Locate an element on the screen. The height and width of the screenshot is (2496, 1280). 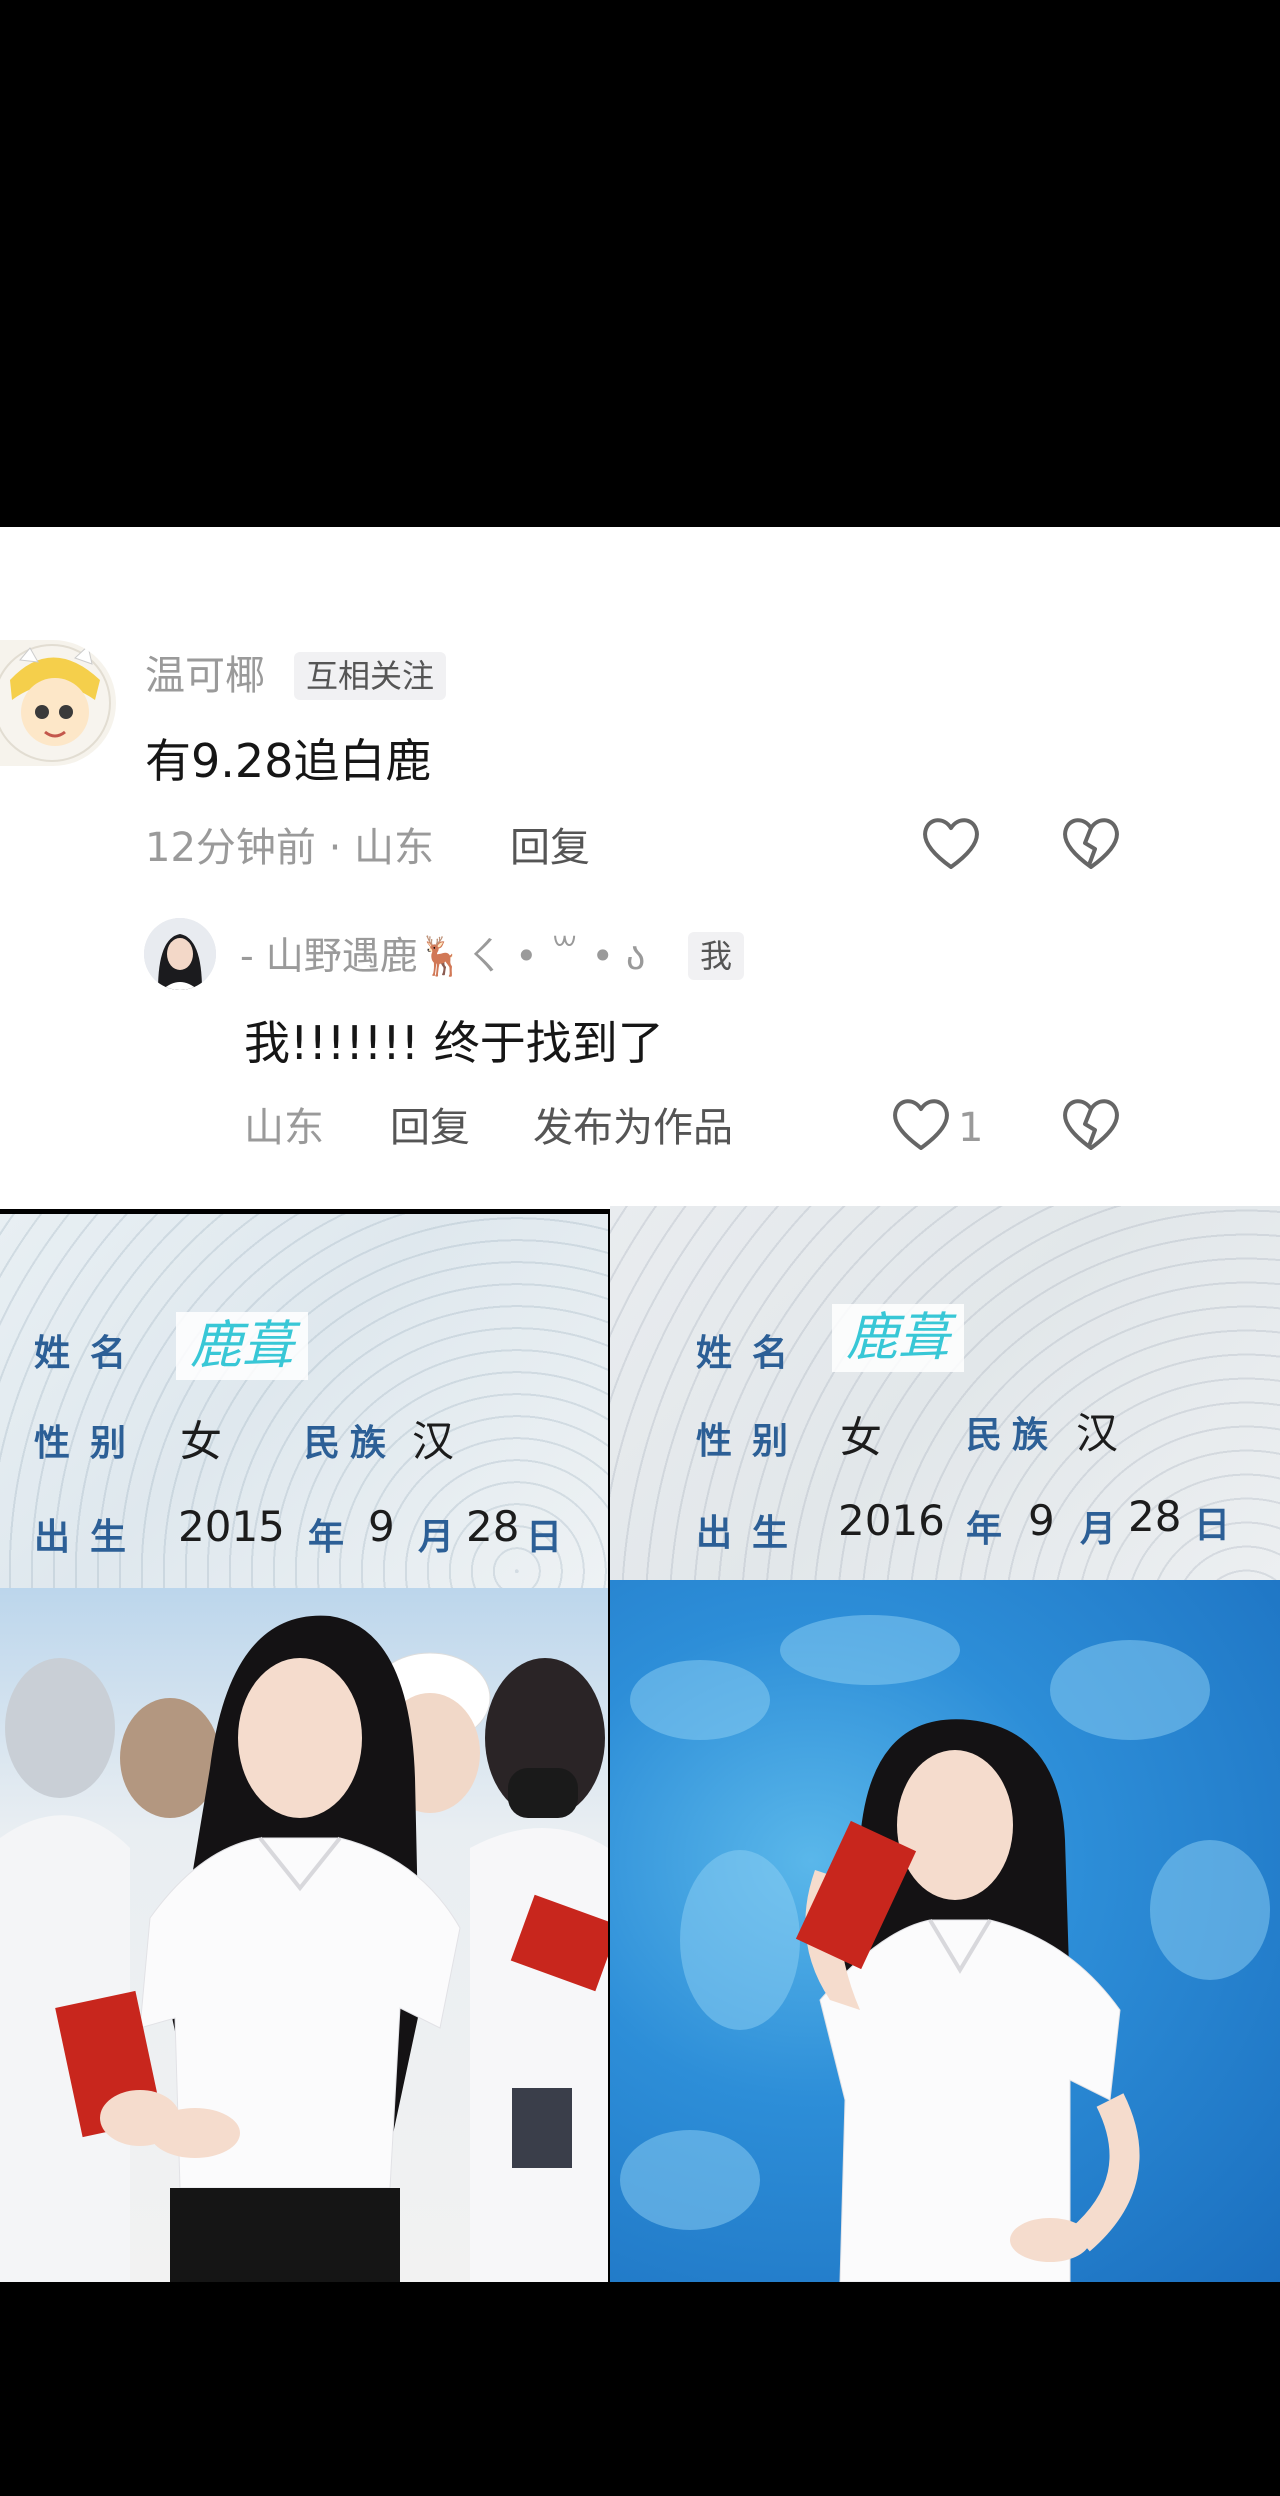
comment-time-location: 12分钟前 · 山东 is located at coordinates (290, 848).